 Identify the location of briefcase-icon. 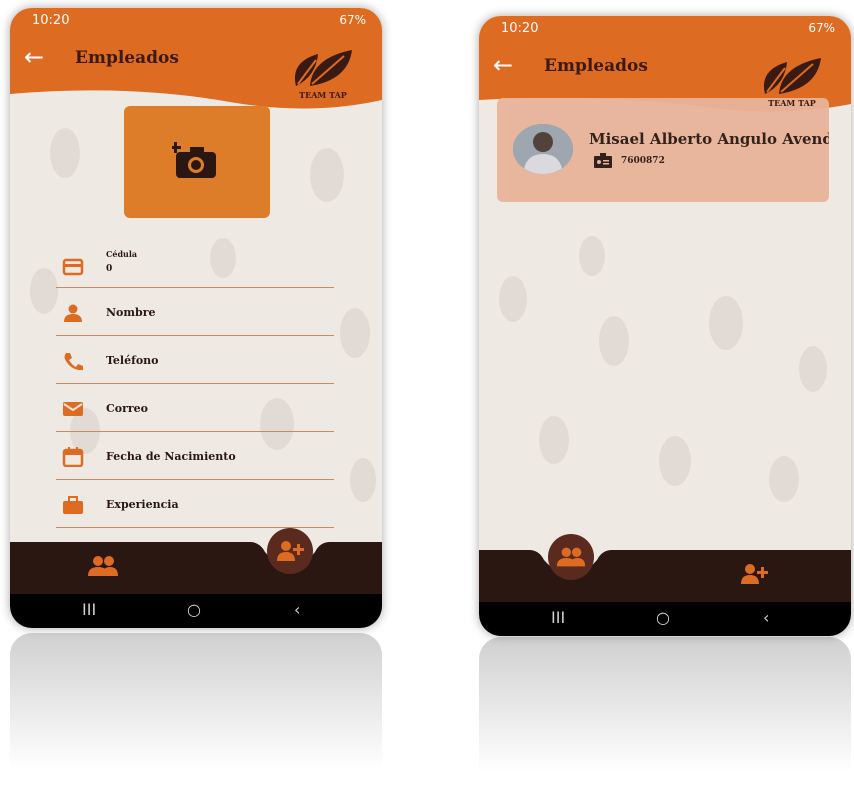
(73, 505).